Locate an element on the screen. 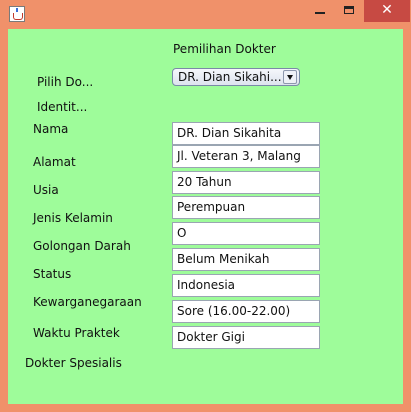  gender-label: Jenis Kelamin is located at coordinates (73, 218).